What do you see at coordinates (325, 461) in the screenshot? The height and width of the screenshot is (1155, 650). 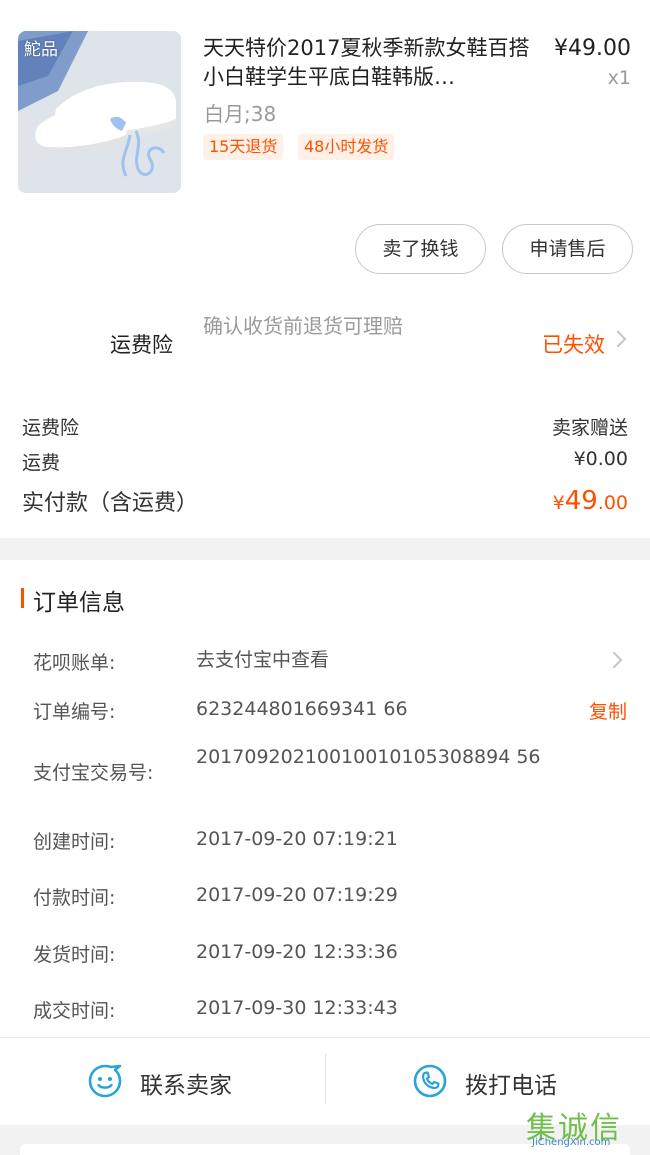 I see `summary-shipping-row: 运费 ¥0.00` at bounding box center [325, 461].